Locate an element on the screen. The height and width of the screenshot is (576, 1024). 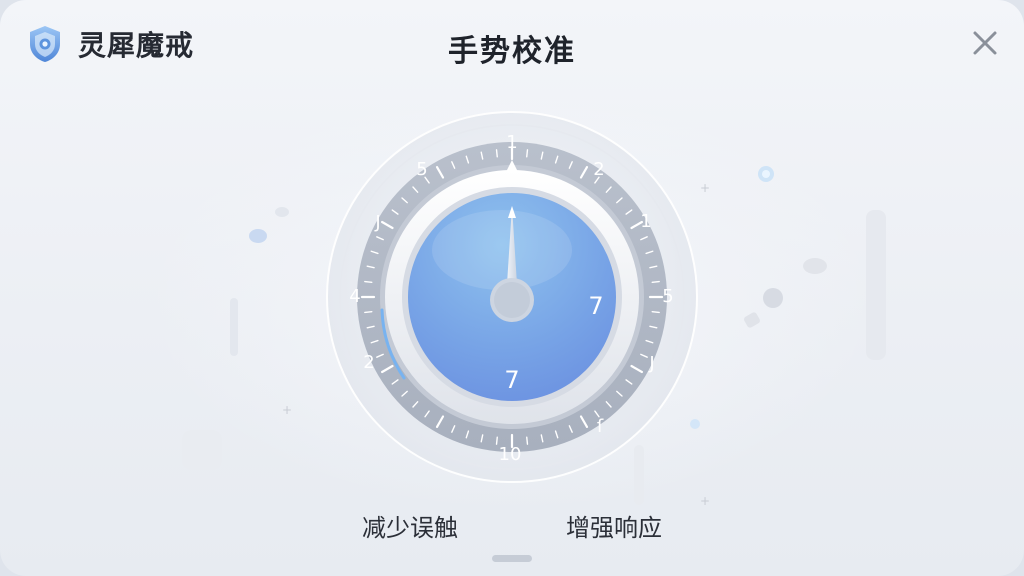
close-icon is located at coordinates (985, 43).